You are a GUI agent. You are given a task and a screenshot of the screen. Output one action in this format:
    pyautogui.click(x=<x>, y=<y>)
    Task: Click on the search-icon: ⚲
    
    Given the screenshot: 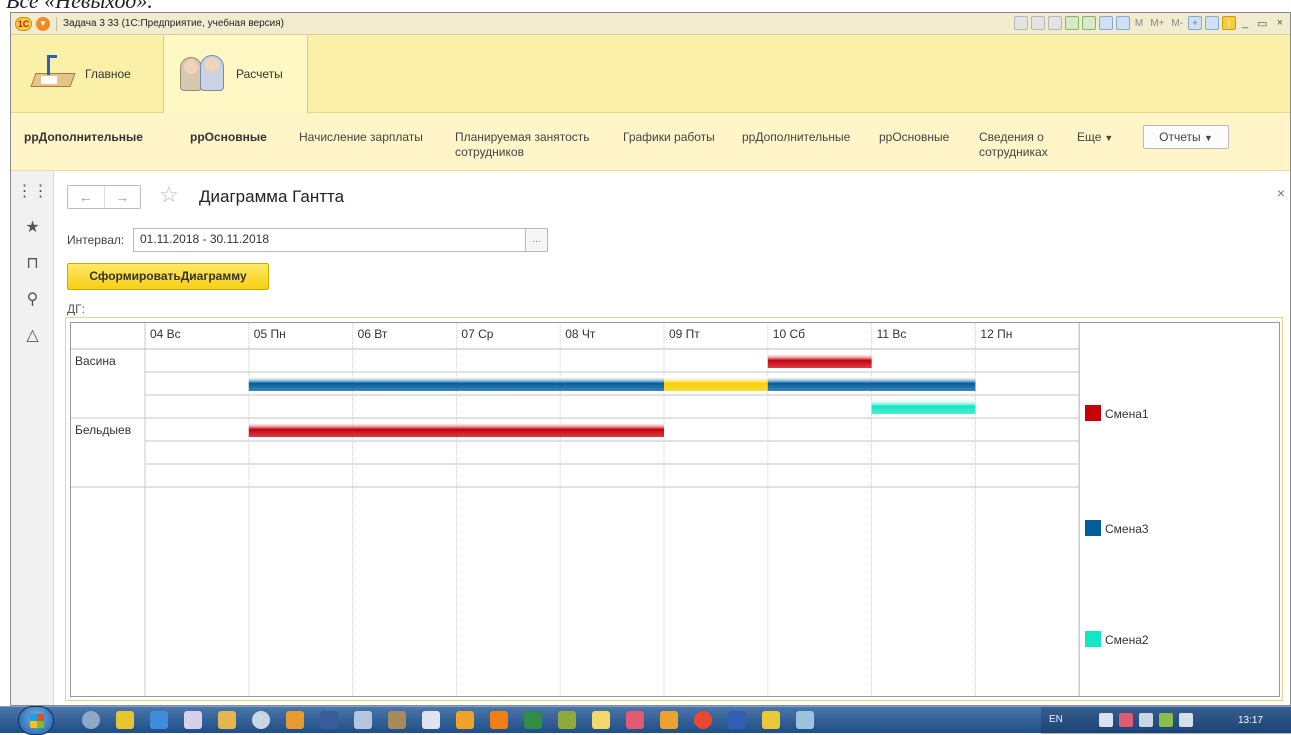 What is the action you would take?
    pyautogui.click(x=32, y=299)
    